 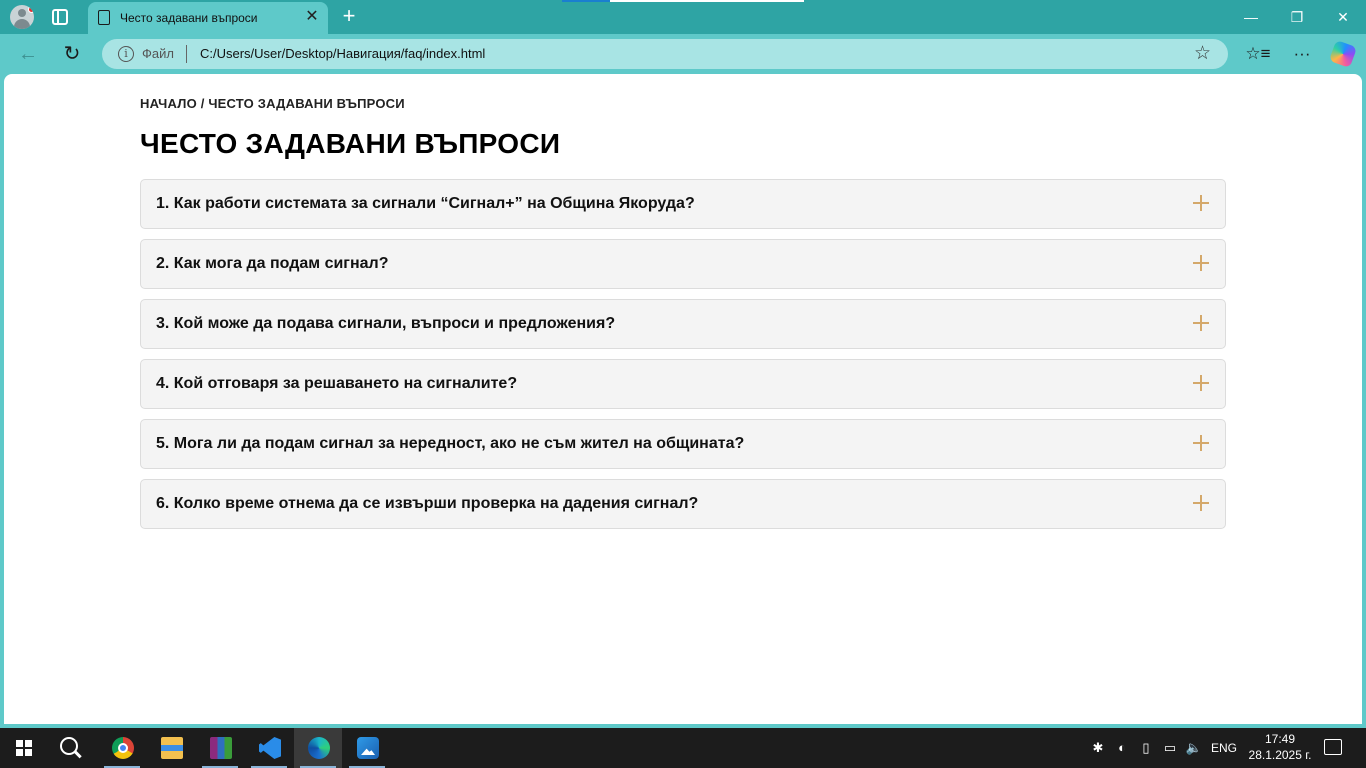 I want to click on battery-icon: ▯, so click(x=1146, y=748).